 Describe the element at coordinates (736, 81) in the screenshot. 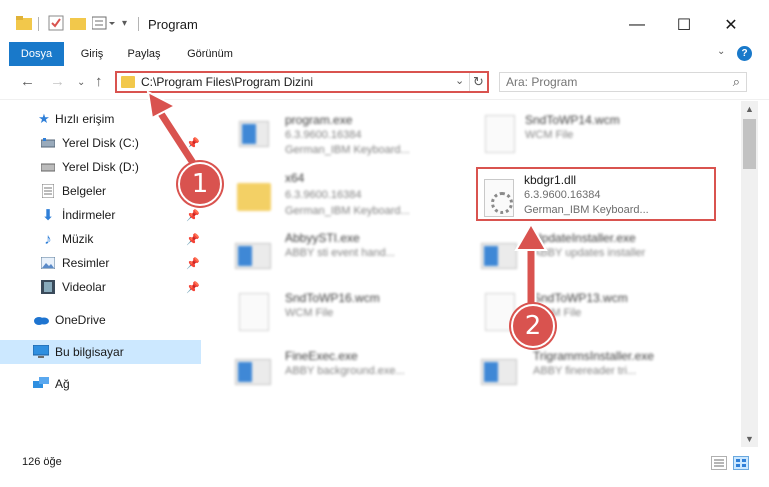

I see `search-icon: ⌕` at that location.